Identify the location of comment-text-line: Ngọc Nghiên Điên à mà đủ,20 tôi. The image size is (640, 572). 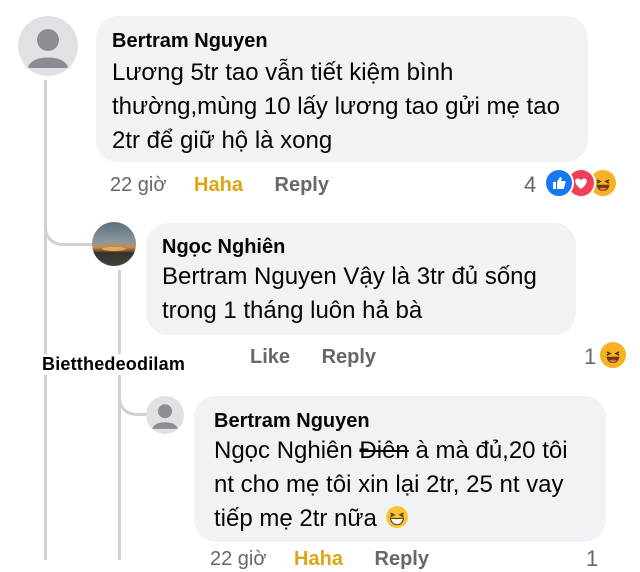
(391, 451).